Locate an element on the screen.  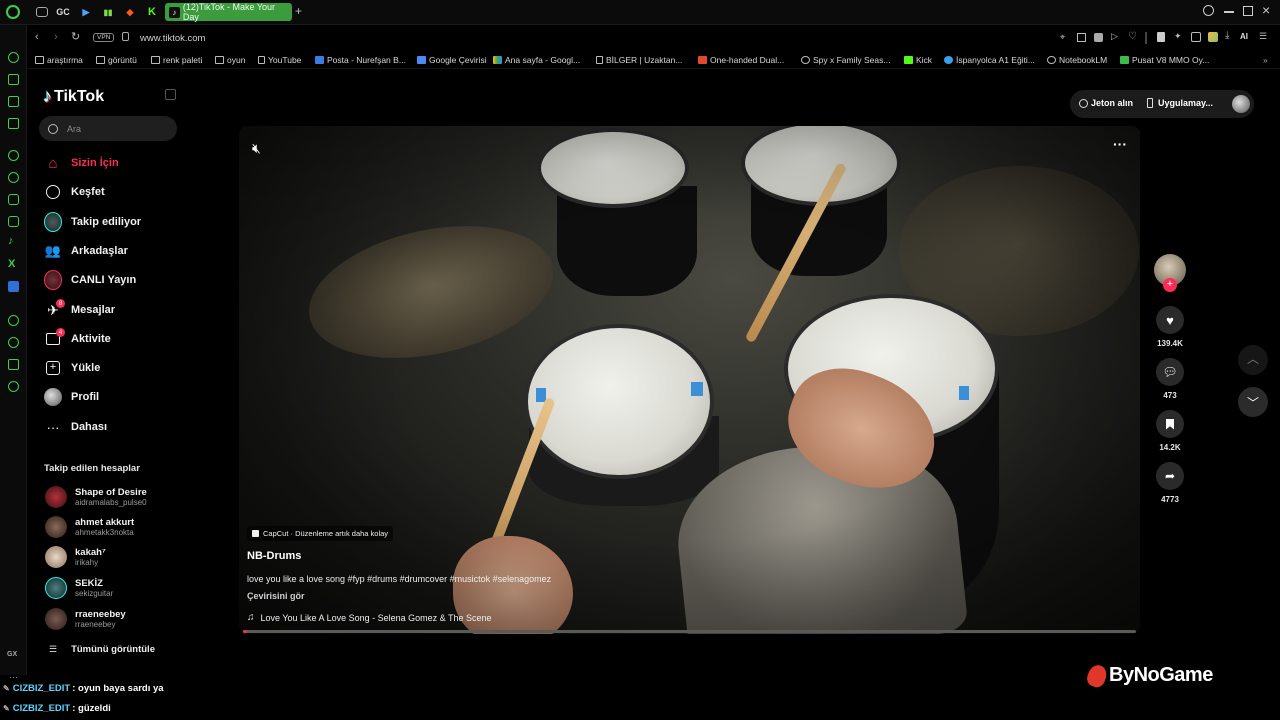
translate-side-icon is located at coordinates (13, 286).